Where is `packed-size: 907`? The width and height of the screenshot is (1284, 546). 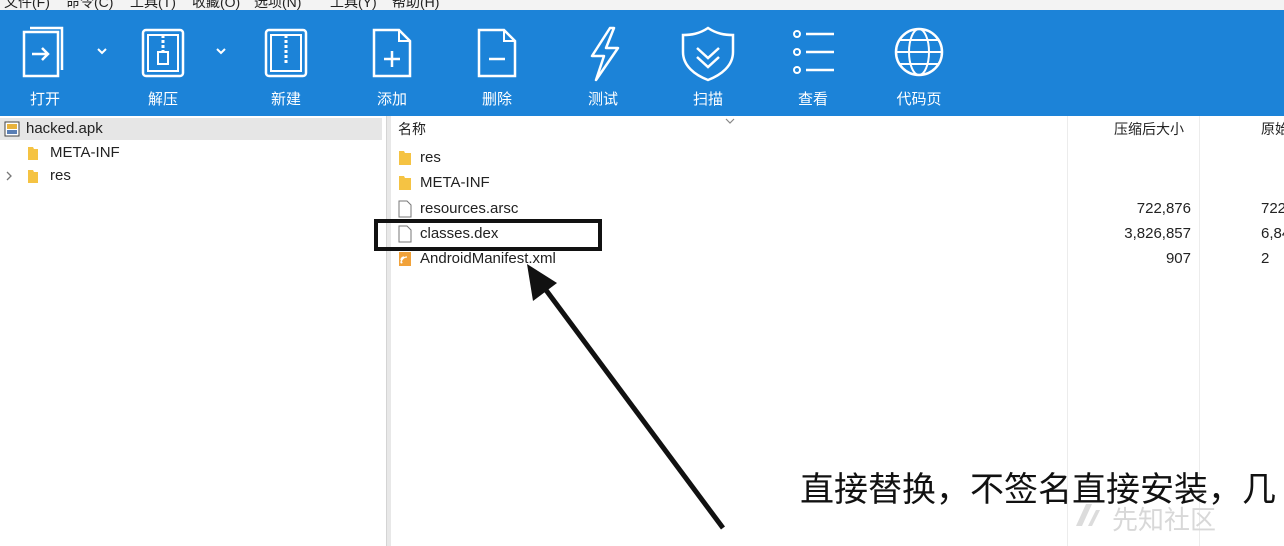
packed-size: 907 is located at coordinates (1178, 258).